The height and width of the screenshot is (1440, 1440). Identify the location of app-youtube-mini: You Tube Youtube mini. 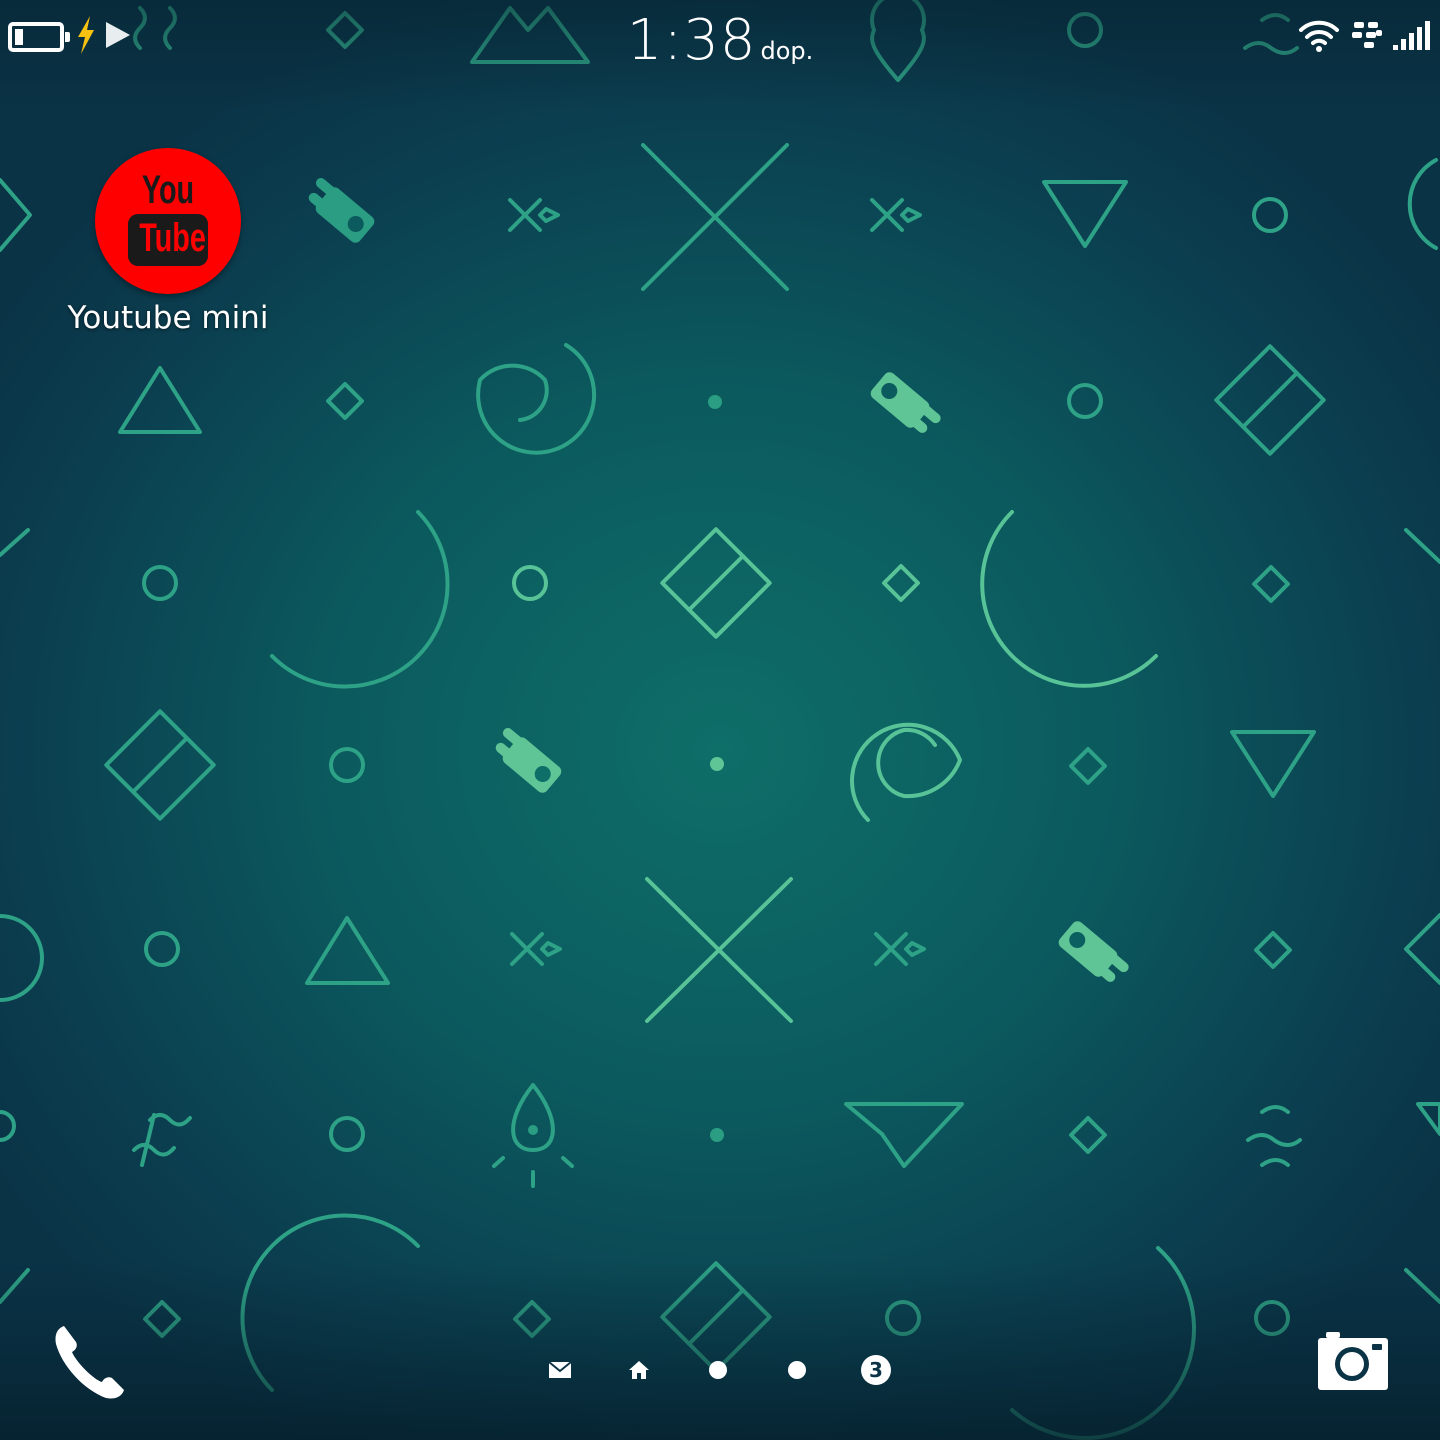
(168, 242).